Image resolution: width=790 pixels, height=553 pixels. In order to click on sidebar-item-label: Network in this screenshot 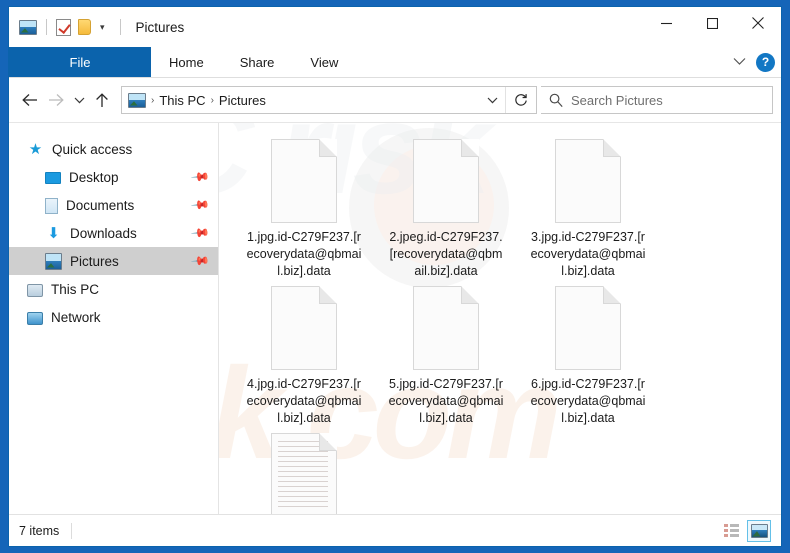, I will do `click(76, 317)`.